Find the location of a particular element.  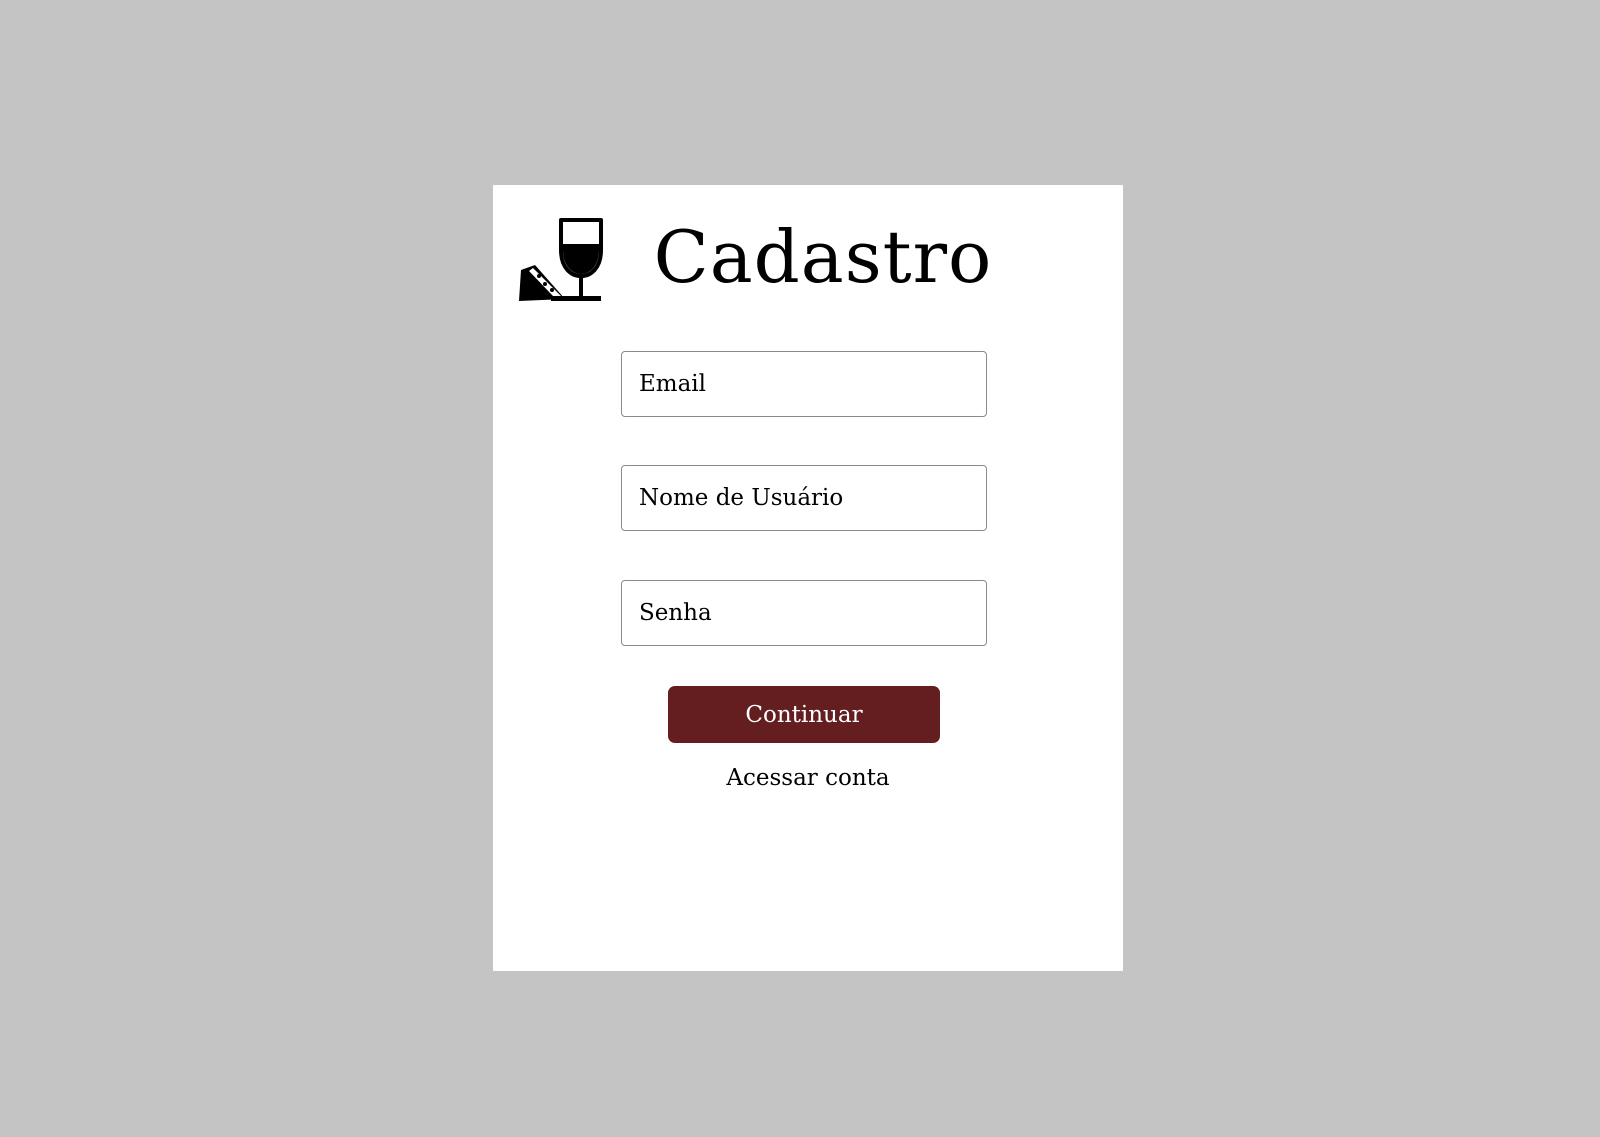

email-field-container is located at coordinates (804, 384).